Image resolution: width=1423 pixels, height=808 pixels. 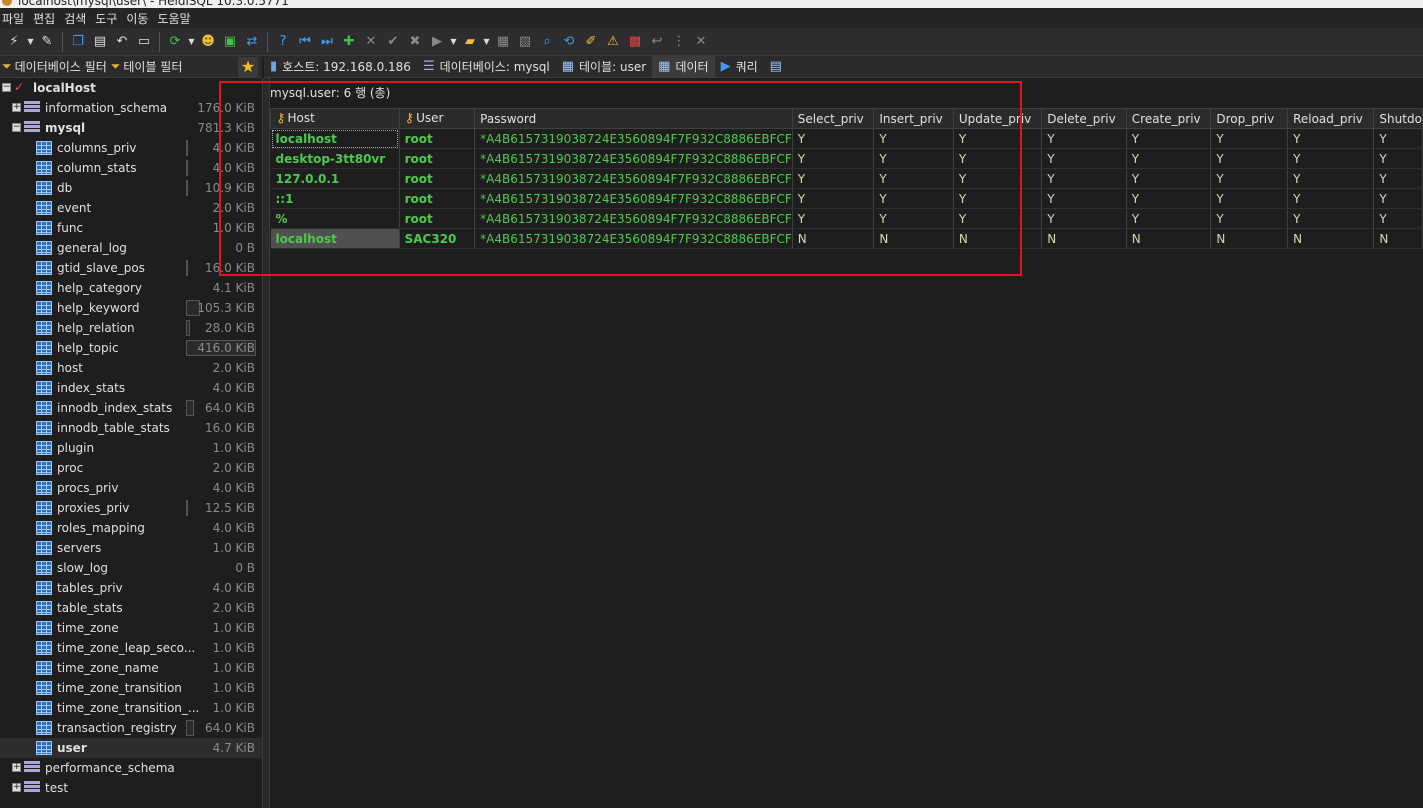 I want to click on menu-go: 이동, so click(x=139, y=18).